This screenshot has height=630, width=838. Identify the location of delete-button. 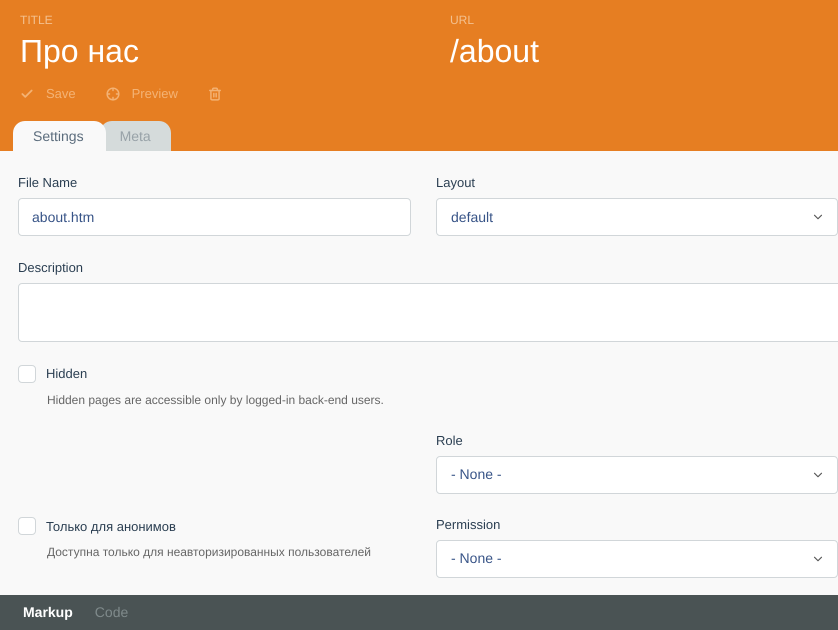
(215, 93).